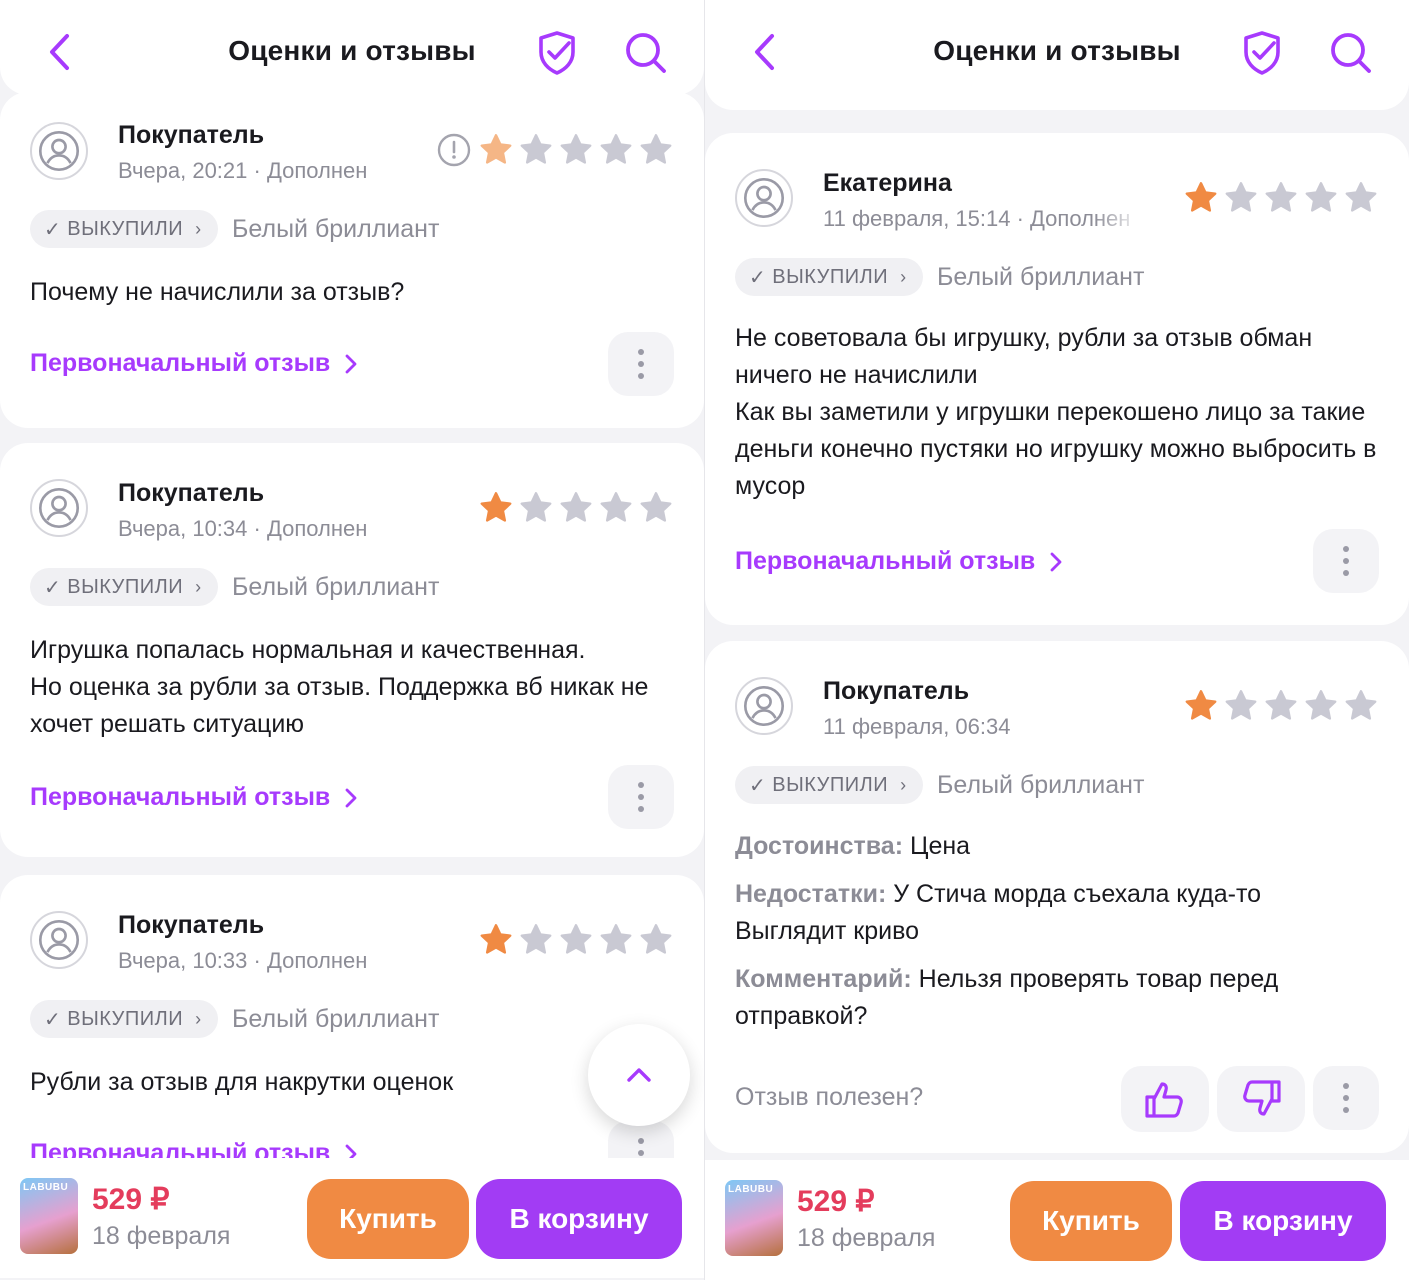  I want to click on warning-icon, so click(454, 150).